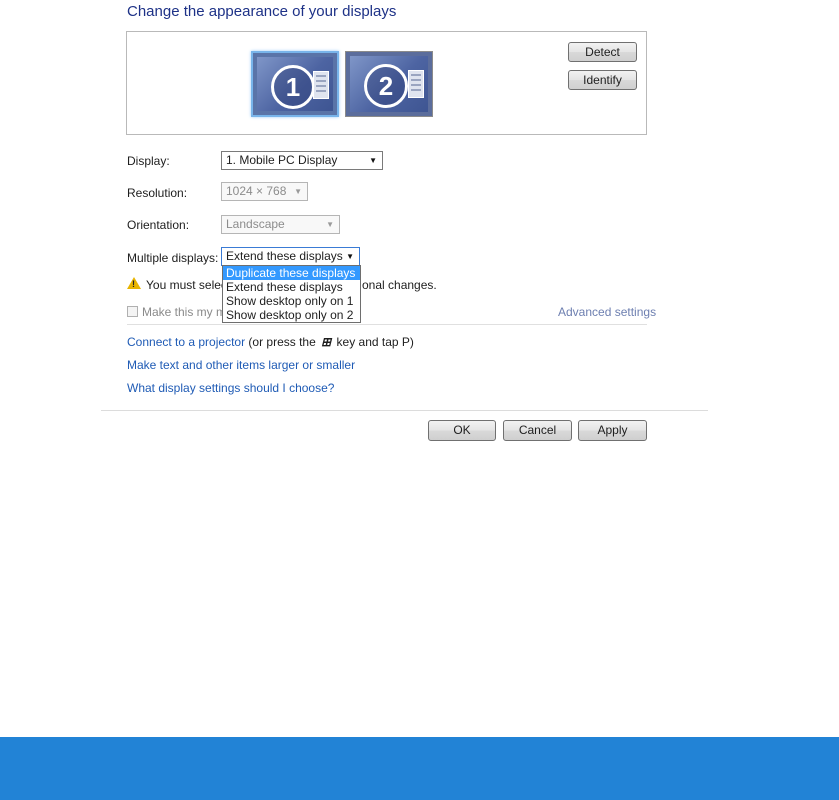 The width and height of the screenshot is (839, 800). What do you see at coordinates (291, 315) in the screenshot?
I see `dropdown-option-show-only-2: Show desktop only on 2` at bounding box center [291, 315].